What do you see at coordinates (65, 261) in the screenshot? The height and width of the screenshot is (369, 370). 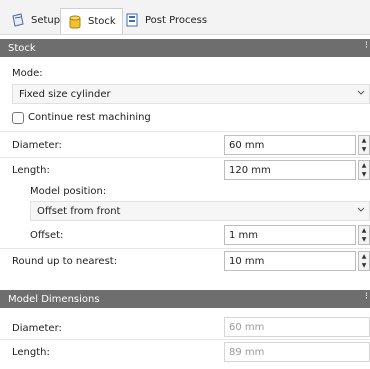 I see `round-up-label: Round up to nearest:` at bounding box center [65, 261].